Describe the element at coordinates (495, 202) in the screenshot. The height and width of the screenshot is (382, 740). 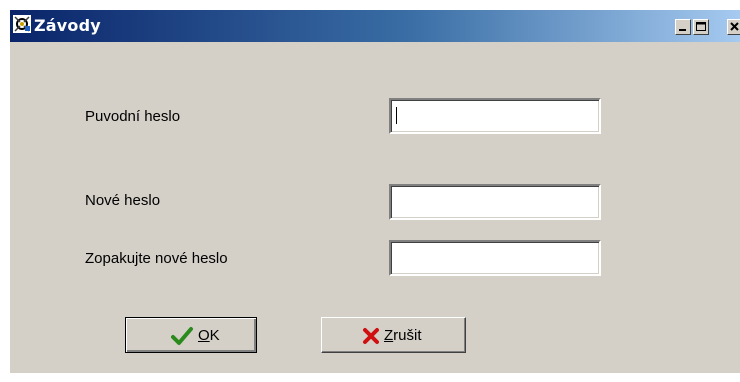
I see `new-password-field` at that location.